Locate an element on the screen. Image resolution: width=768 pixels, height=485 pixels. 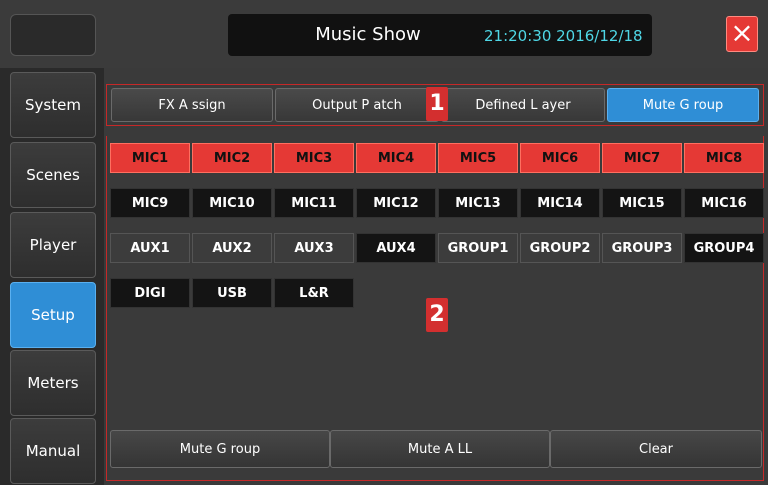
channel-button-mic9: MIC9 is located at coordinates (150, 203).